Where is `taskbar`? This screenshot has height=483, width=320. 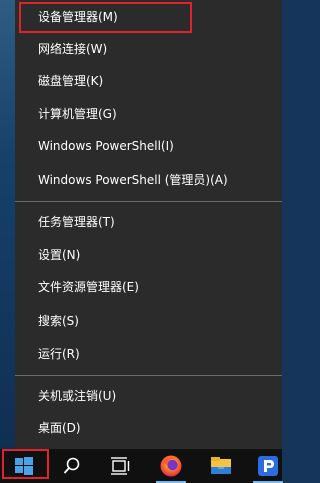 taskbar is located at coordinates (141, 466).